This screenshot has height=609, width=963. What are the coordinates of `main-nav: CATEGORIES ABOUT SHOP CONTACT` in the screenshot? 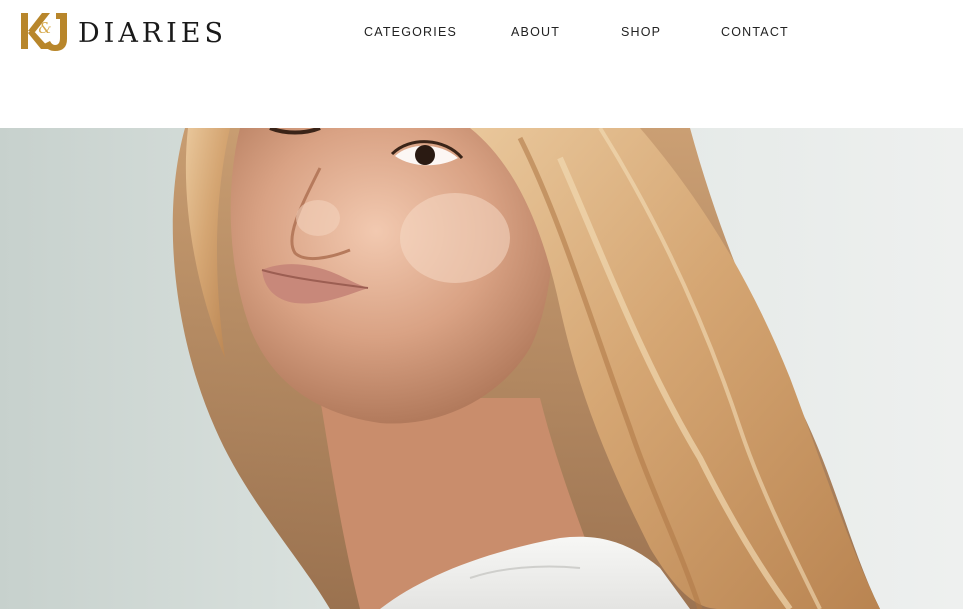 It's located at (481, 32).